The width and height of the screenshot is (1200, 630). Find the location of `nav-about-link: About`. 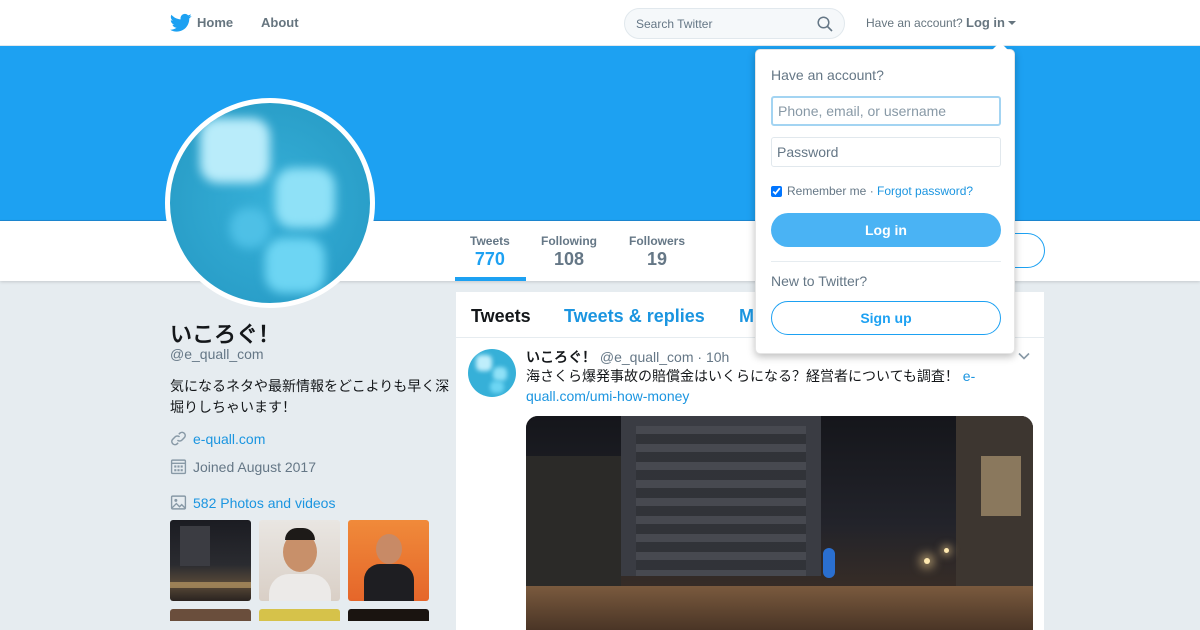

nav-about-link: About is located at coordinates (280, 22).